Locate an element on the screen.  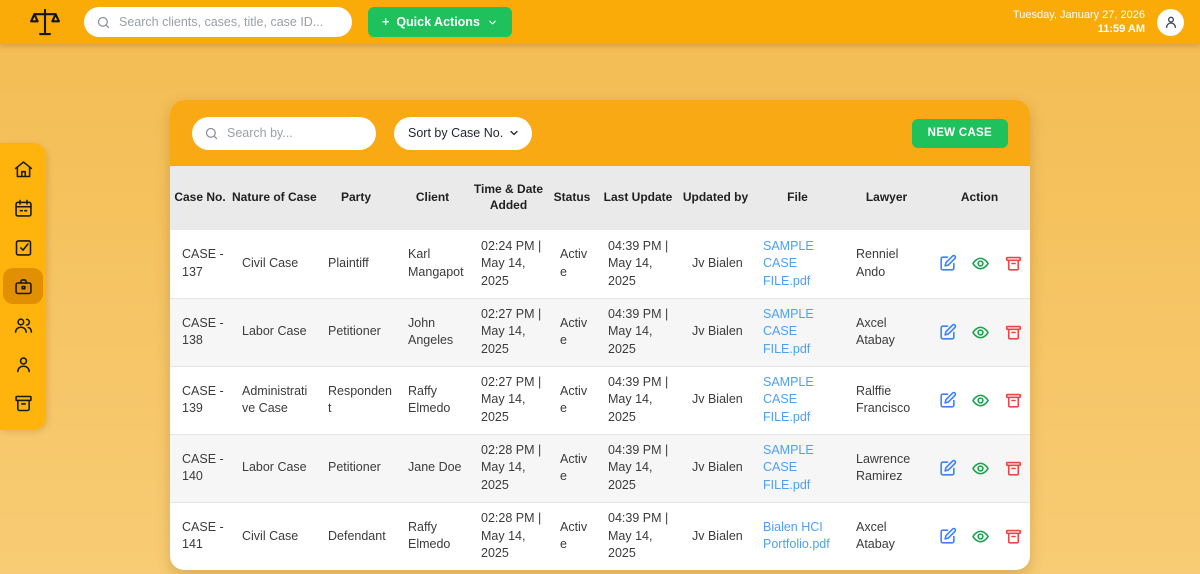
cell-case-no: CASE - 137 is located at coordinates (200, 264).